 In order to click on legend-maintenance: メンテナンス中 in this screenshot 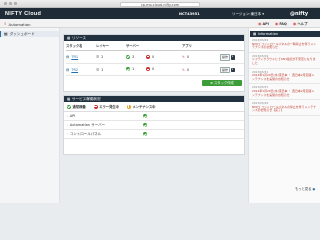, I will do `click(141, 106)`.